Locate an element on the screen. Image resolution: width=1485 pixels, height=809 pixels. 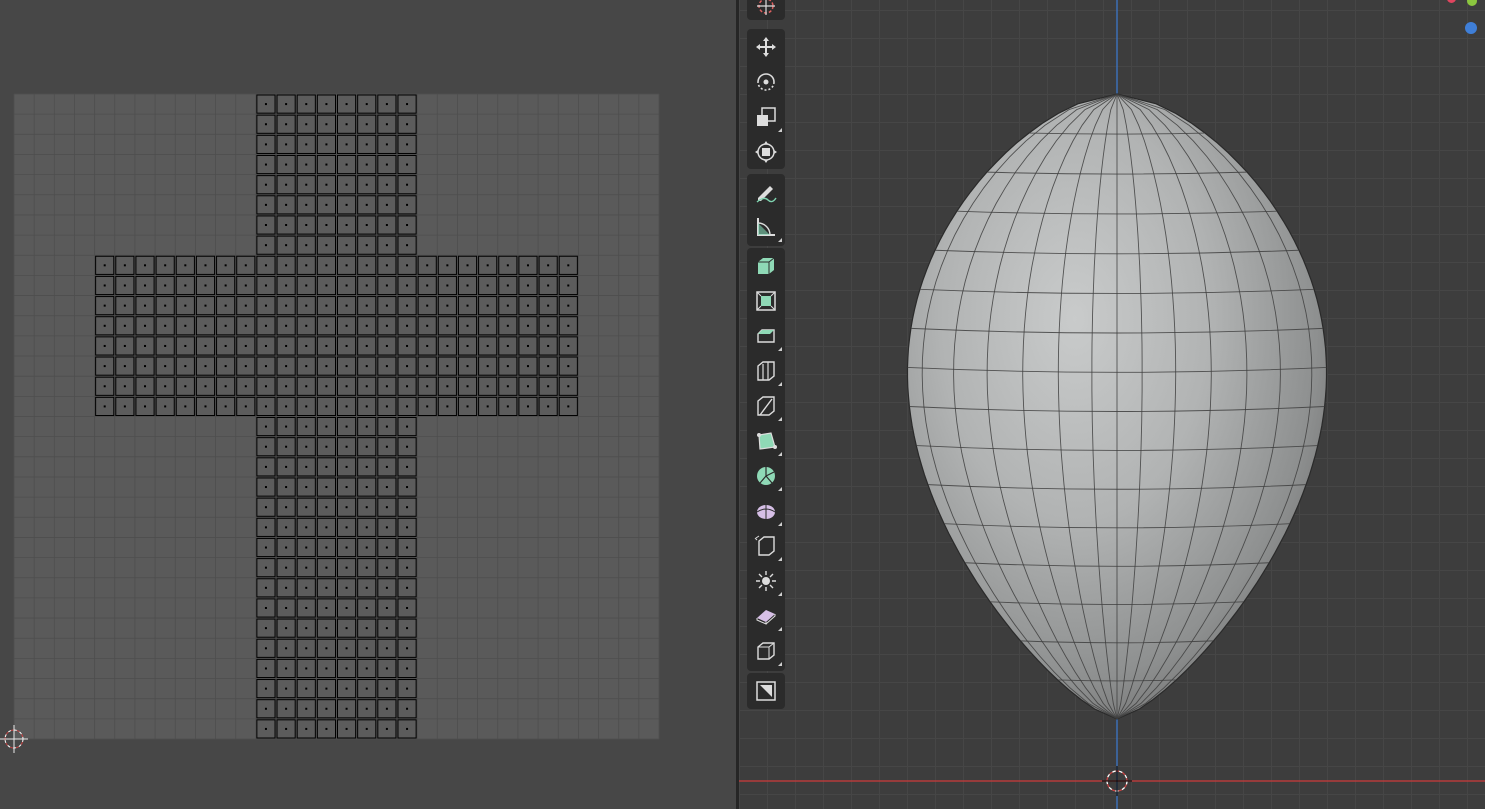
annotate-tool is located at coordinates (766, 192).